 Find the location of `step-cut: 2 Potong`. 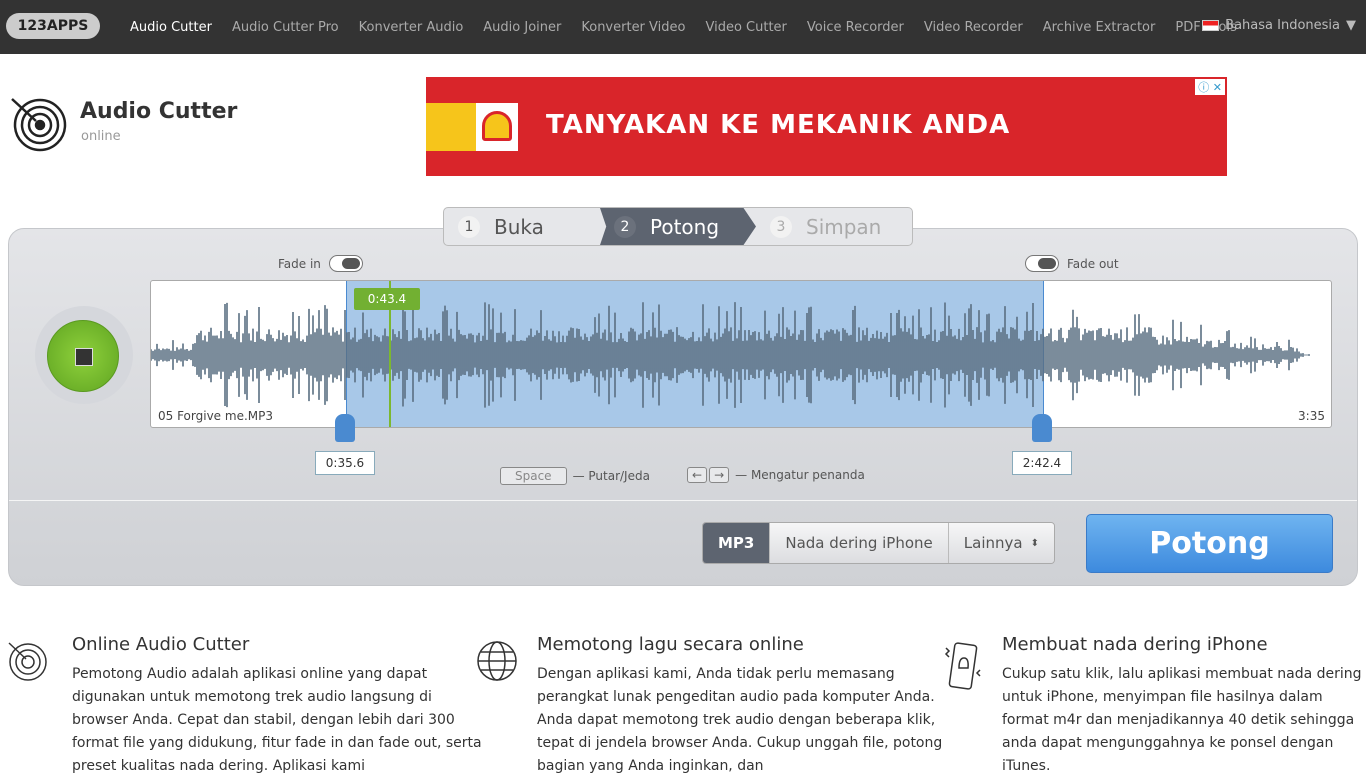

step-cut: 2 Potong is located at coordinates (678, 226).